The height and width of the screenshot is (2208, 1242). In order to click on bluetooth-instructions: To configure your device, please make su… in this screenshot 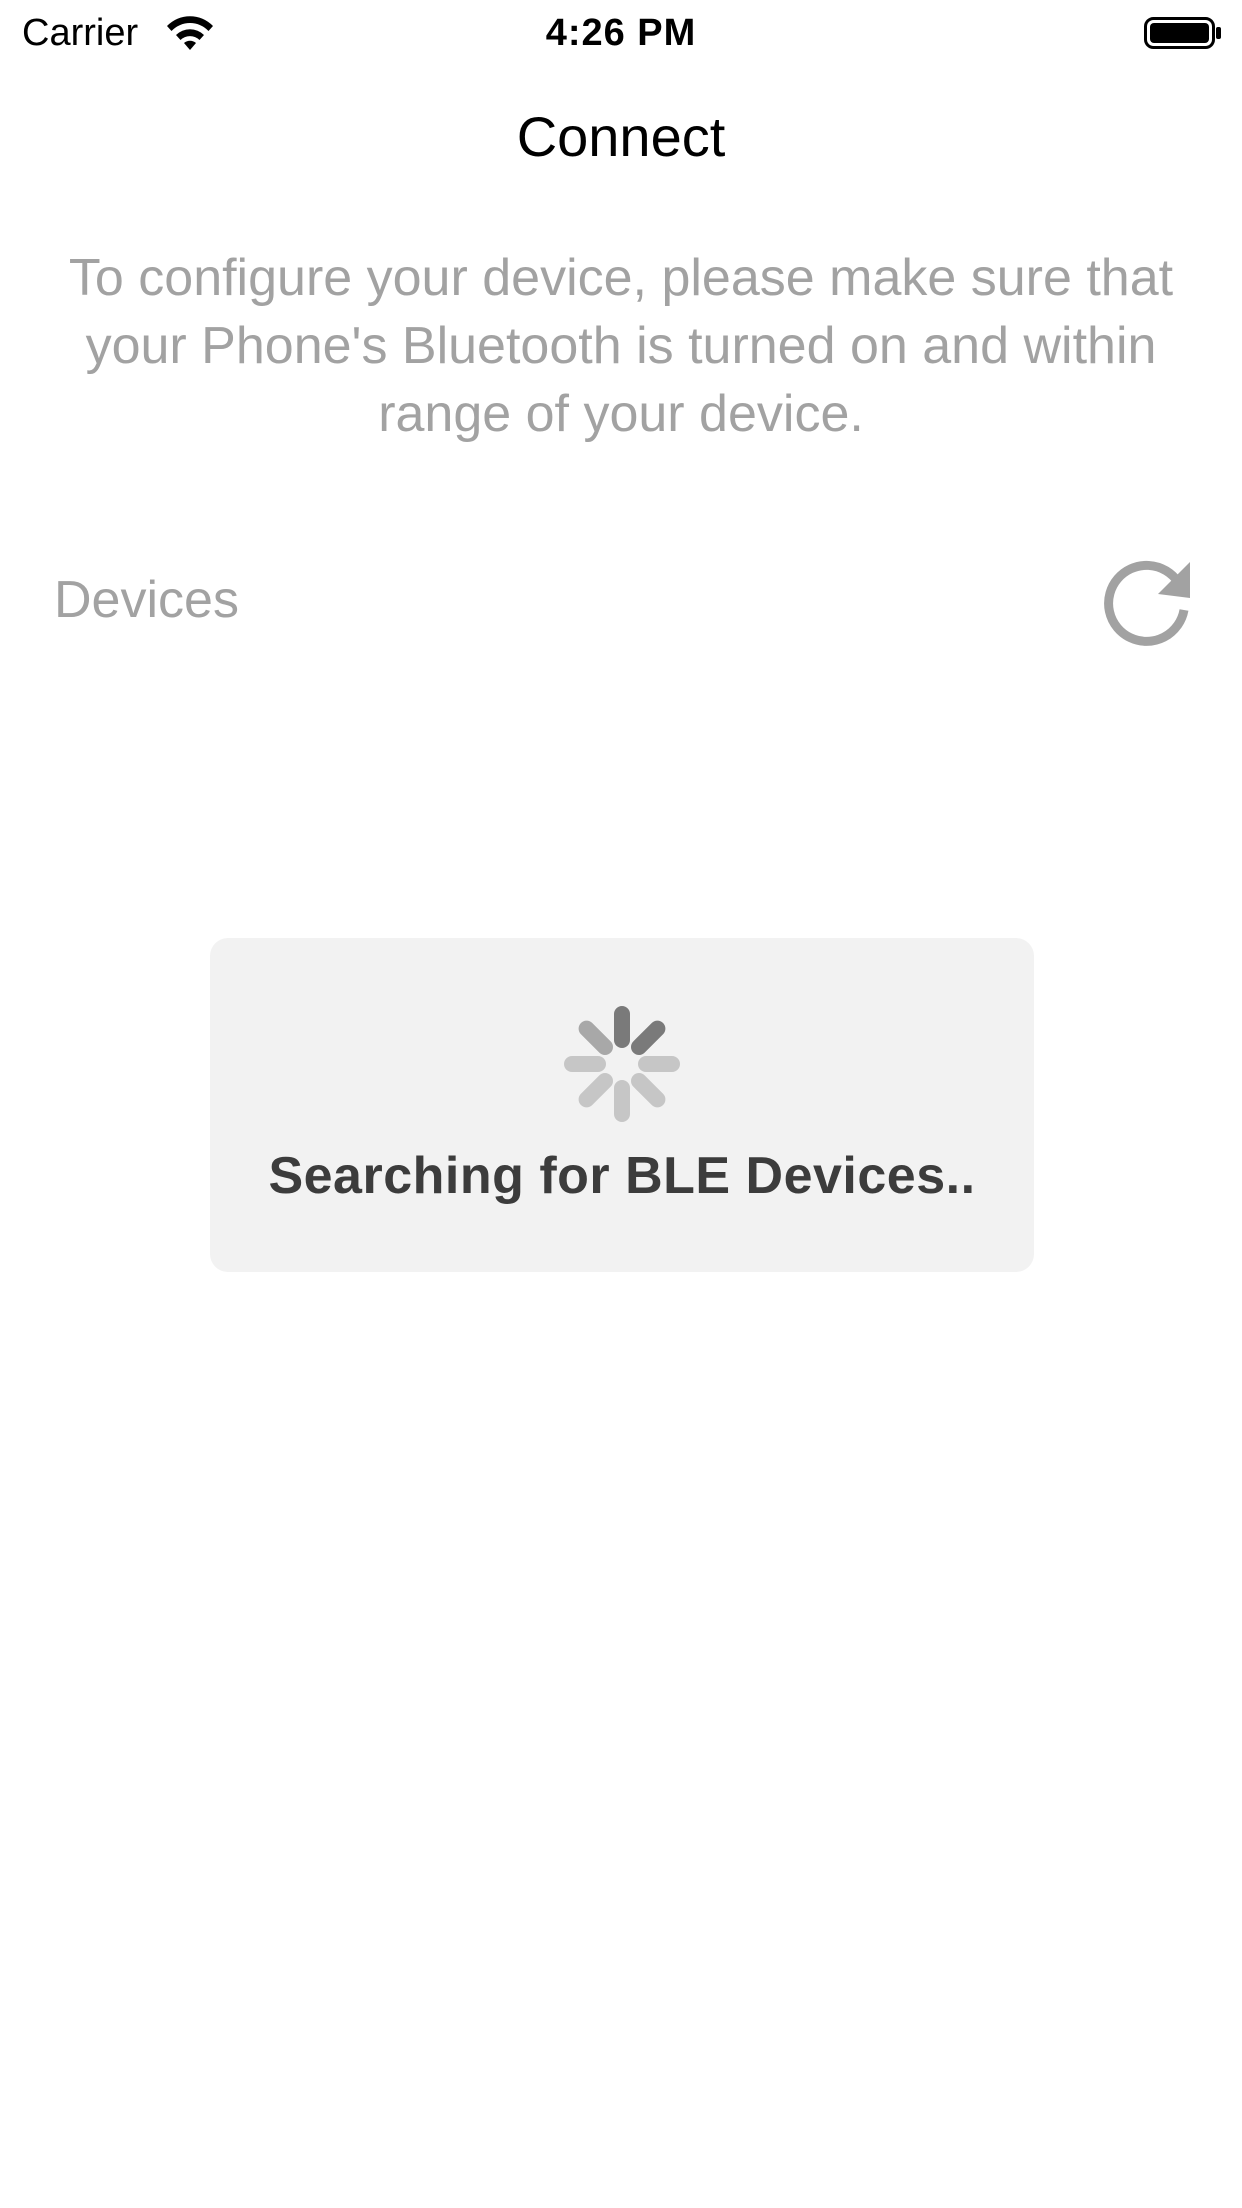, I will do `click(621, 346)`.